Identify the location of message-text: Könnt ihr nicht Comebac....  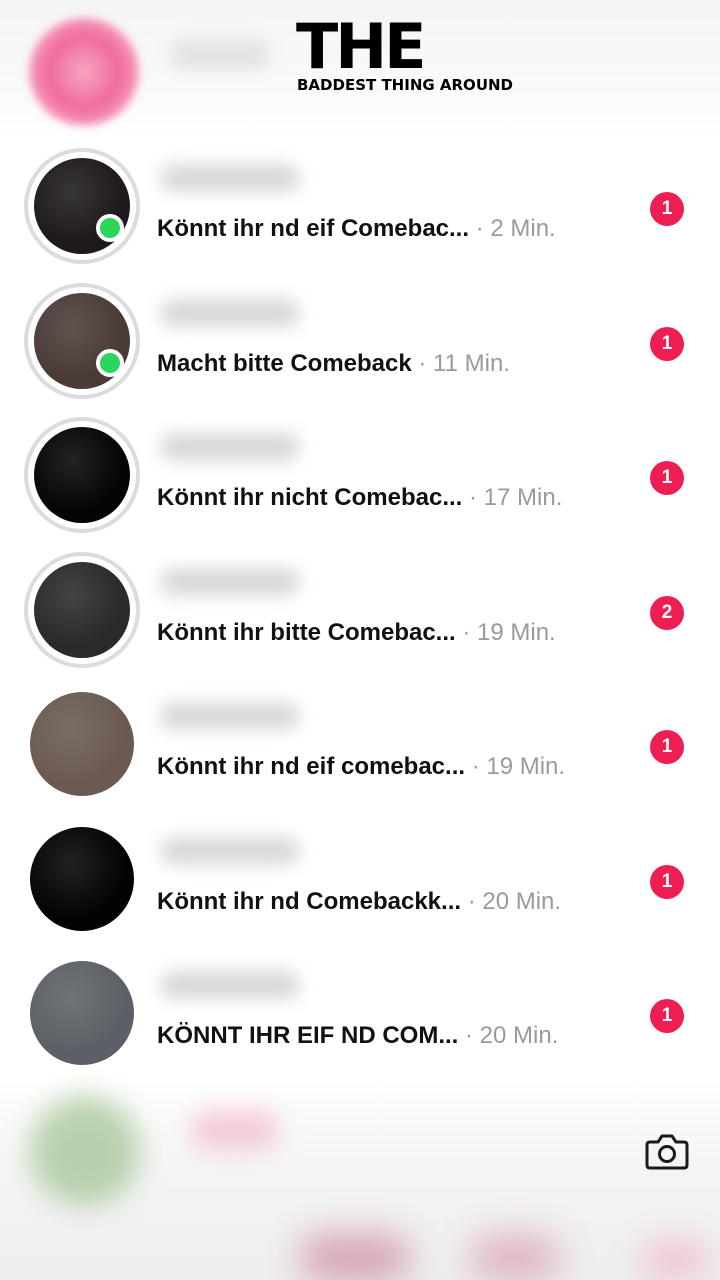
(310, 497).